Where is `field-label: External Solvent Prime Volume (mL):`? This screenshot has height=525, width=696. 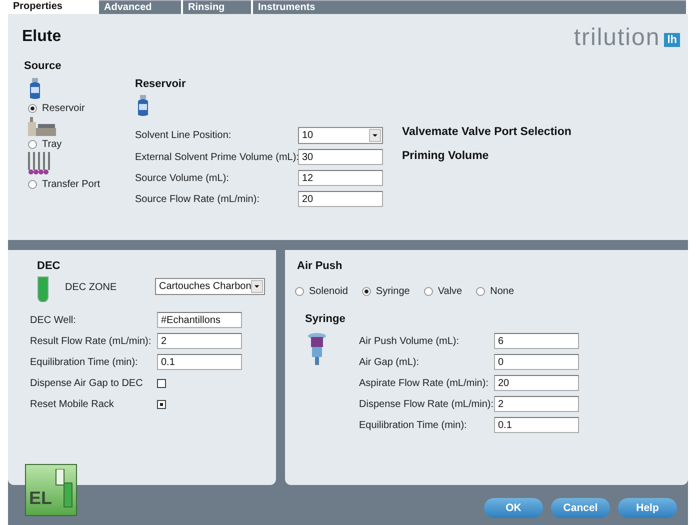 field-label: External Solvent Prime Volume (mL): is located at coordinates (216, 157).